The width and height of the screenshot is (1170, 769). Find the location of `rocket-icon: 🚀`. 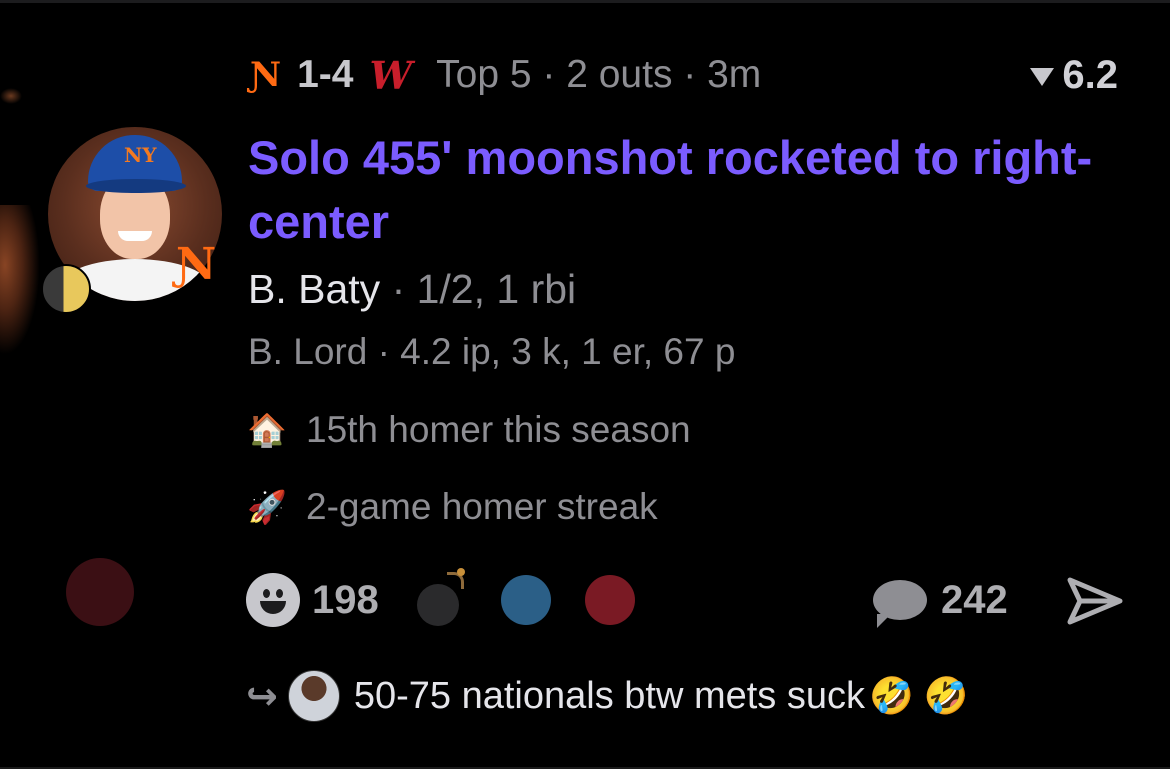

rocket-icon: 🚀 is located at coordinates (267, 507).